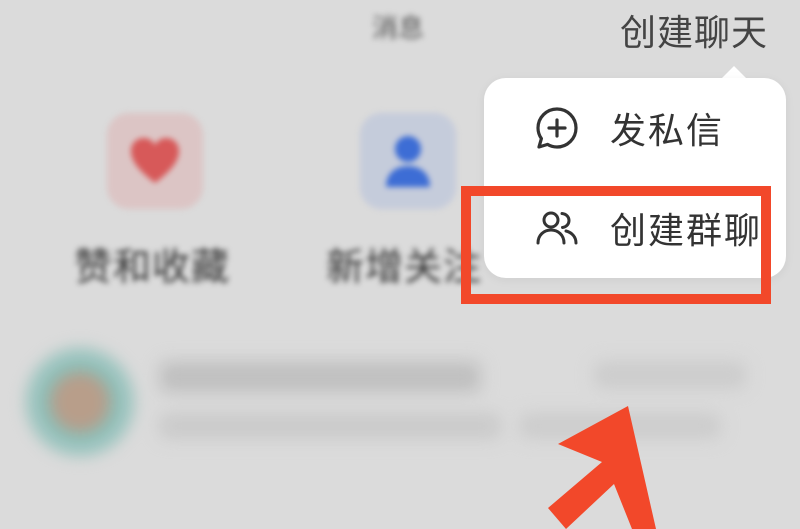 The image size is (800, 529). Describe the element at coordinates (616, 245) in the screenshot. I see `highlight-box` at that location.